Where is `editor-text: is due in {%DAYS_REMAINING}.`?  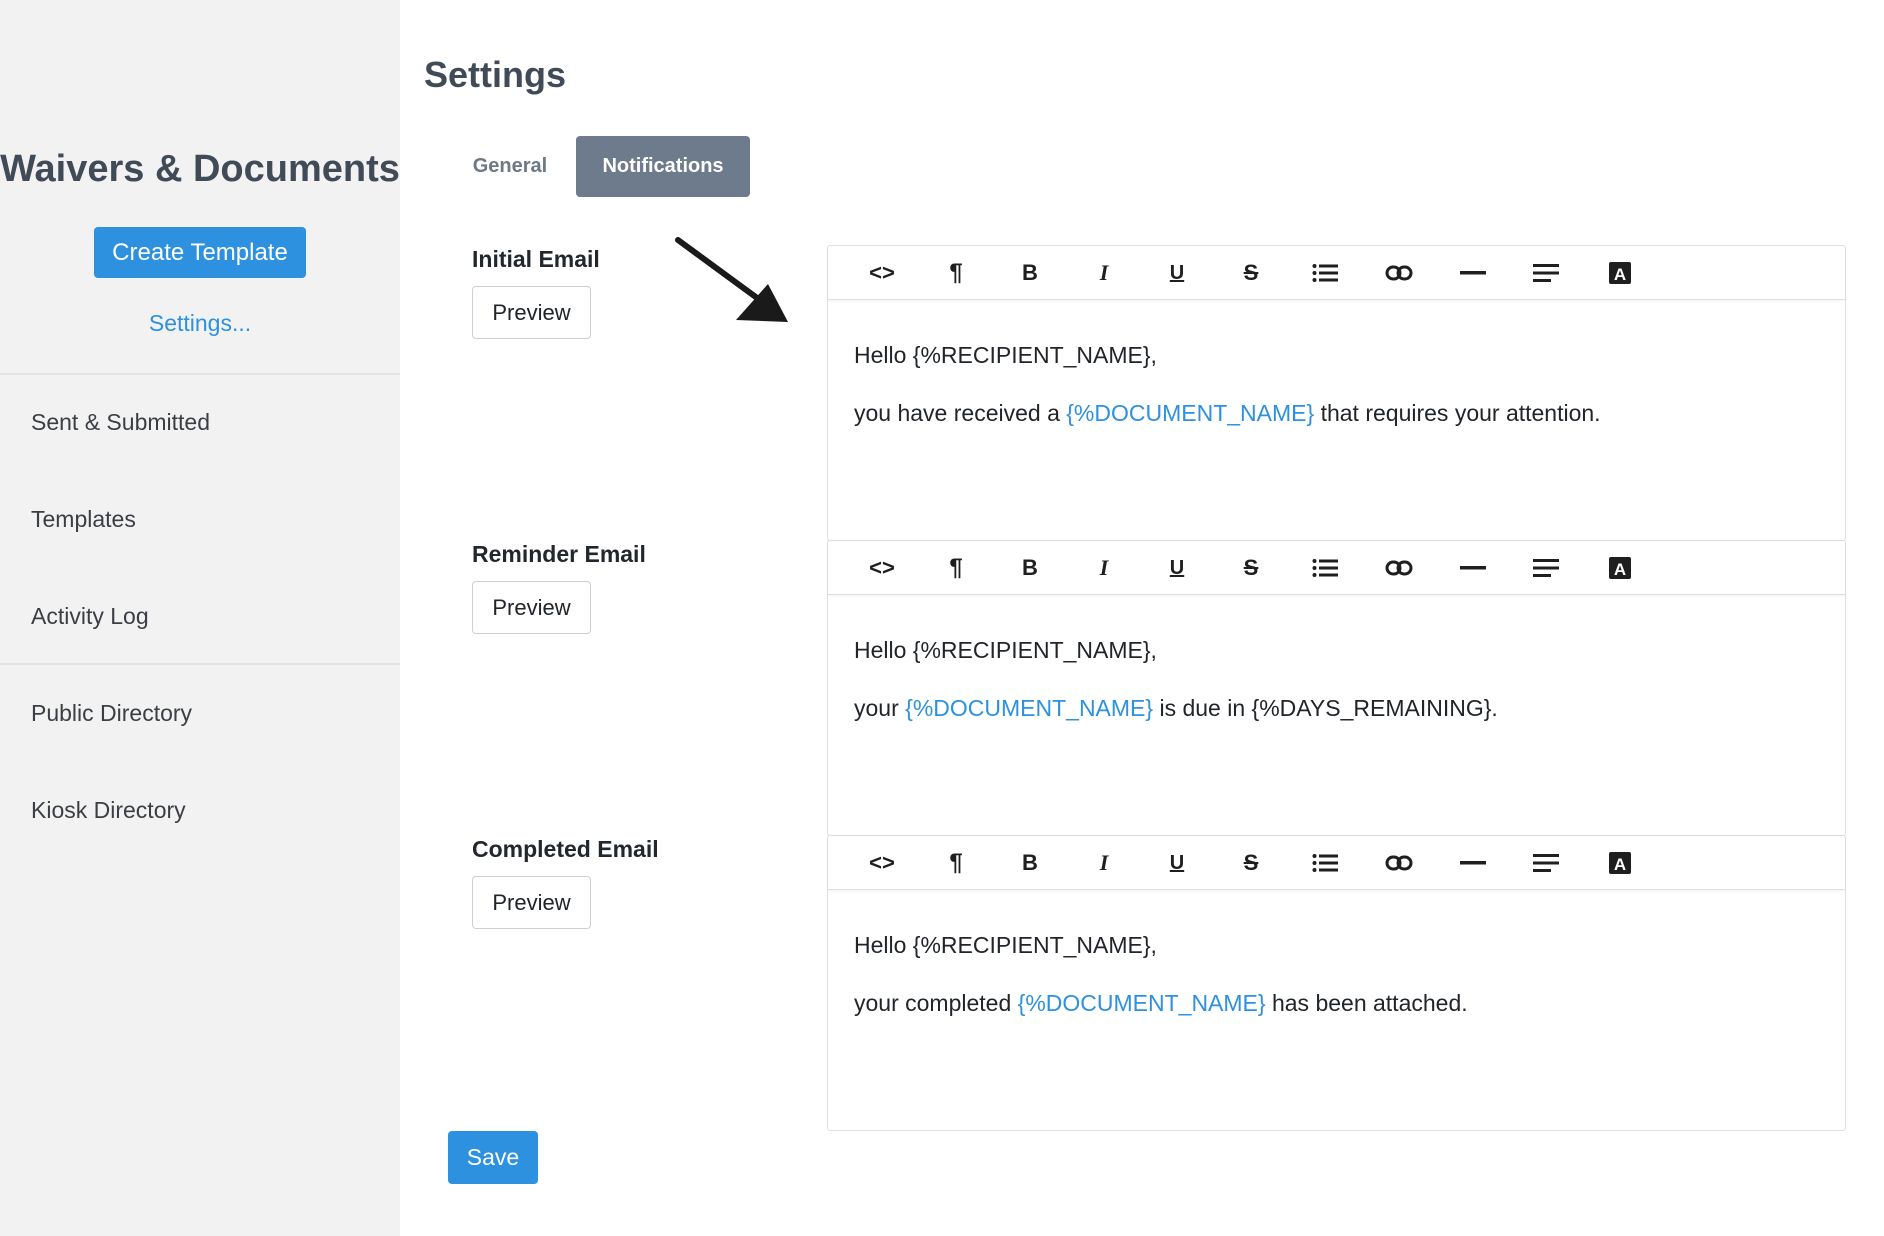
editor-text: is due in {%DAYS_REMAINING}. is located at coordinates (1325, 708).